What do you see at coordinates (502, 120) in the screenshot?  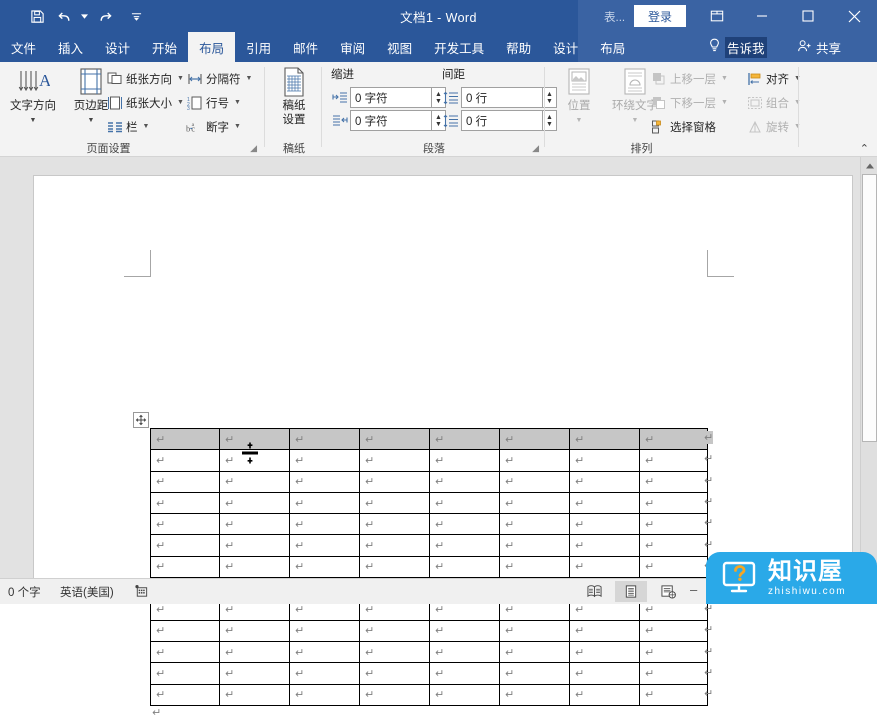 I see `spacing-after-value: 0 行` at bounding box center [502, 120].